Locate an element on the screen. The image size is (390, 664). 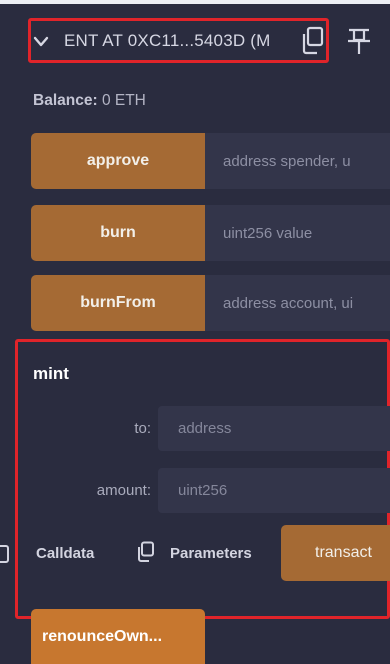
burn-input: uint256 value is located at coordinates (297, 233).